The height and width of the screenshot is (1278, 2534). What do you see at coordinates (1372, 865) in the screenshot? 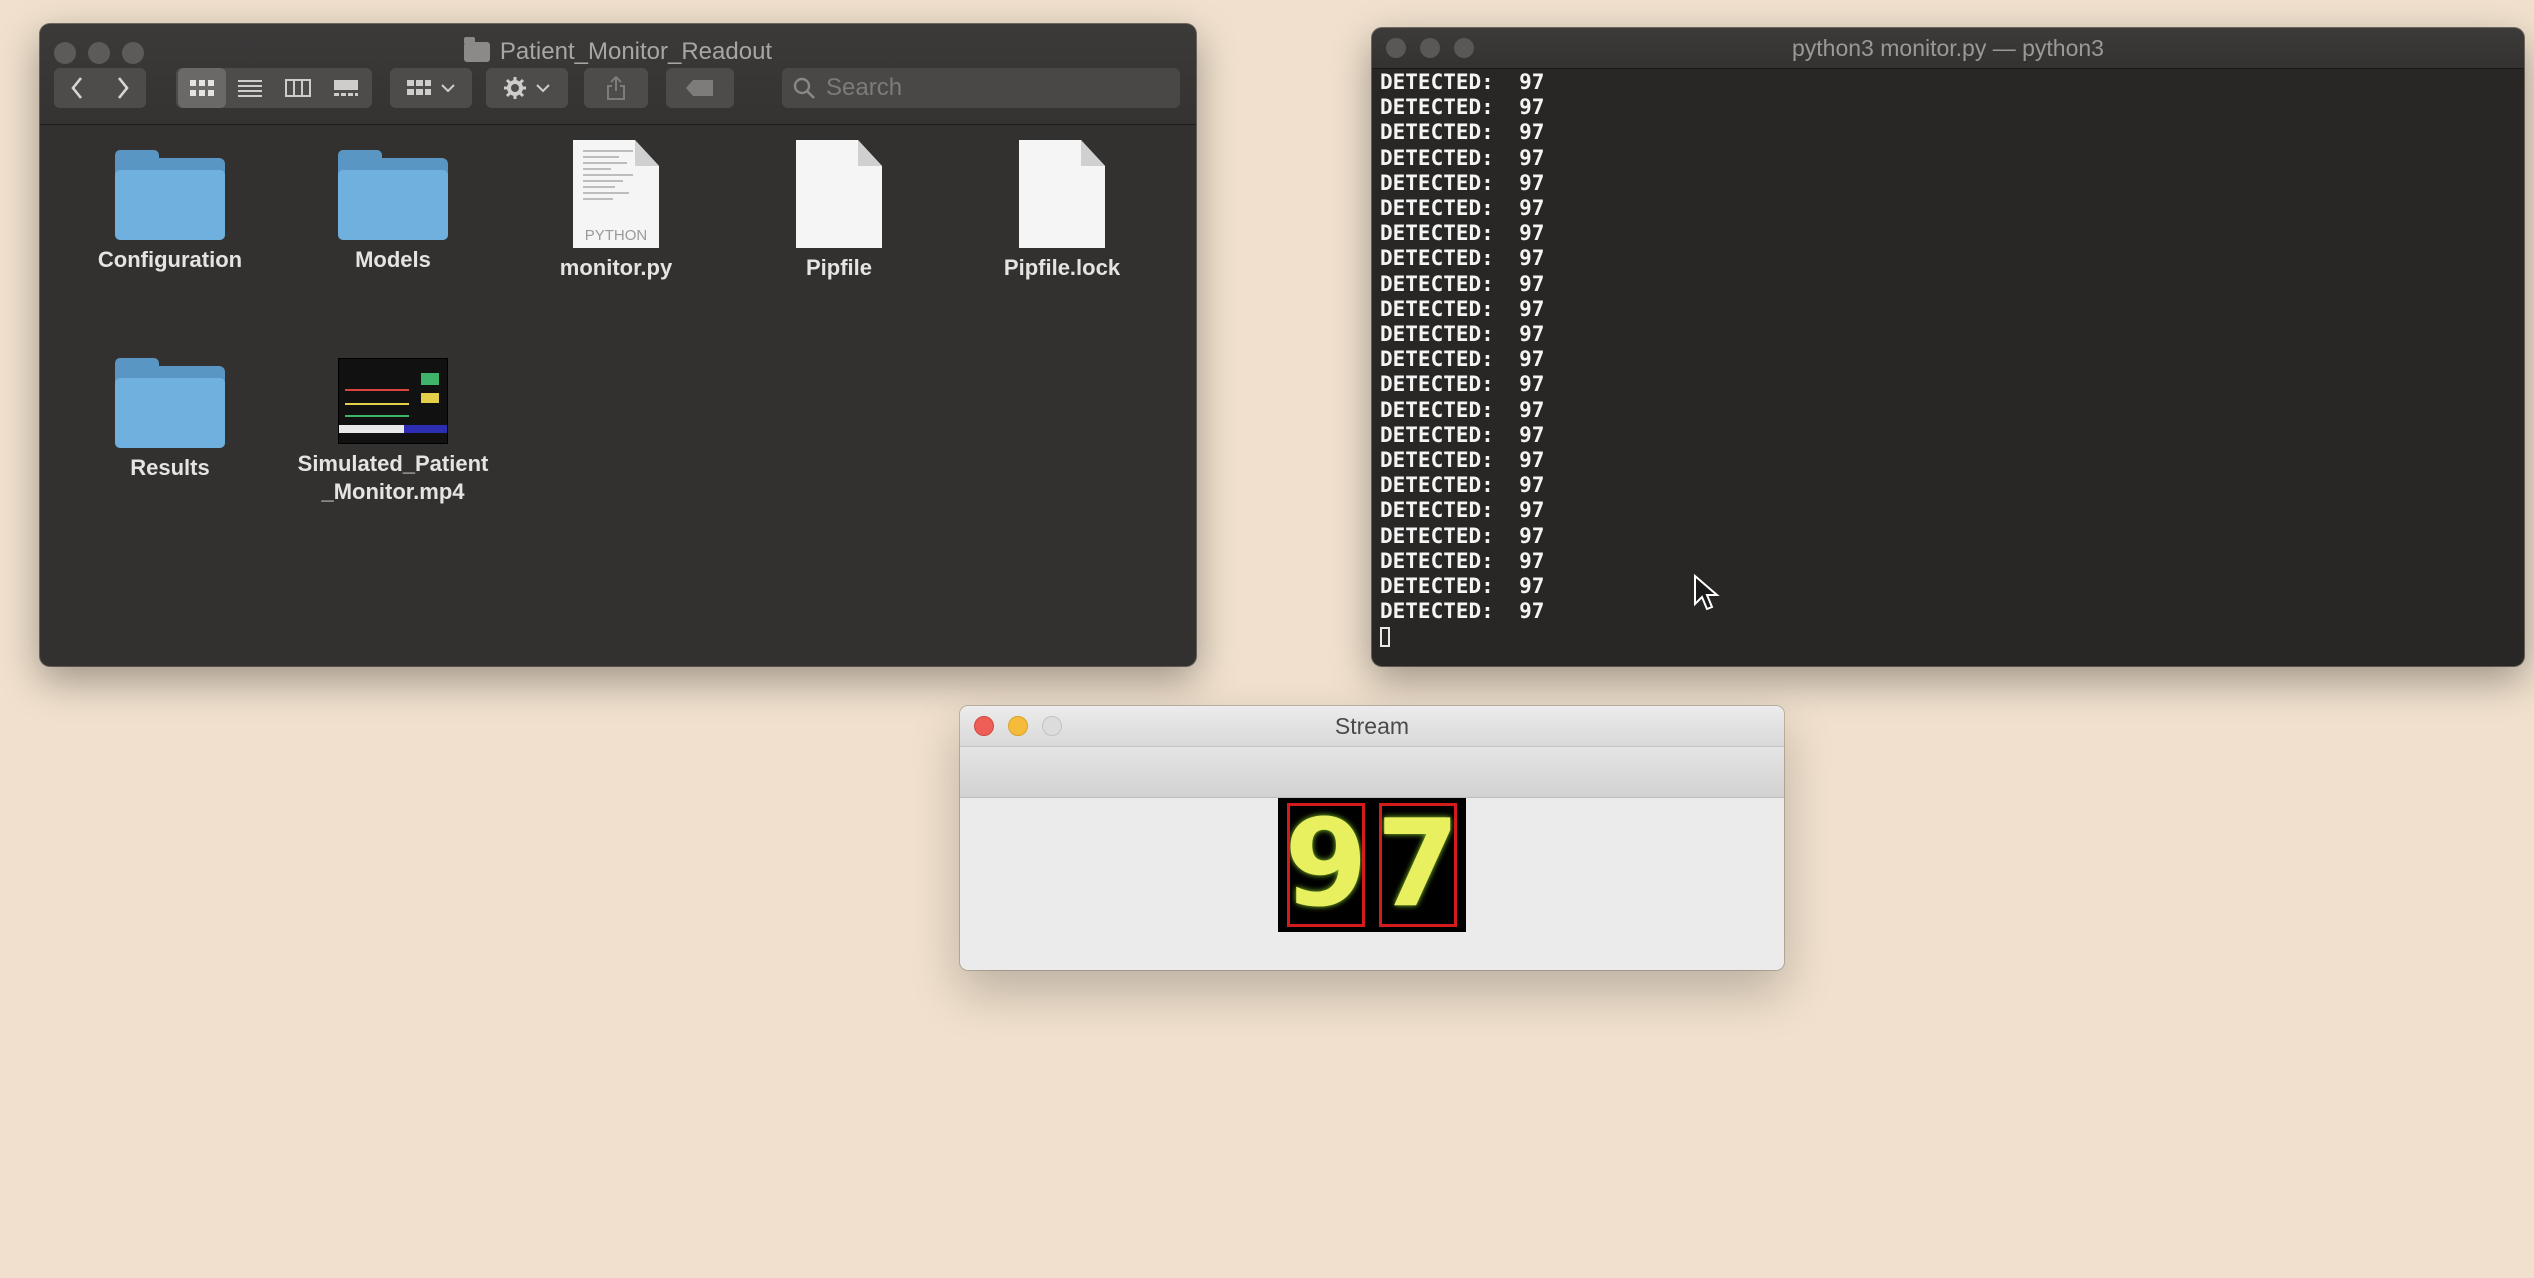
I see `video-frame: 9 7` at bounding box center [1372, 865].